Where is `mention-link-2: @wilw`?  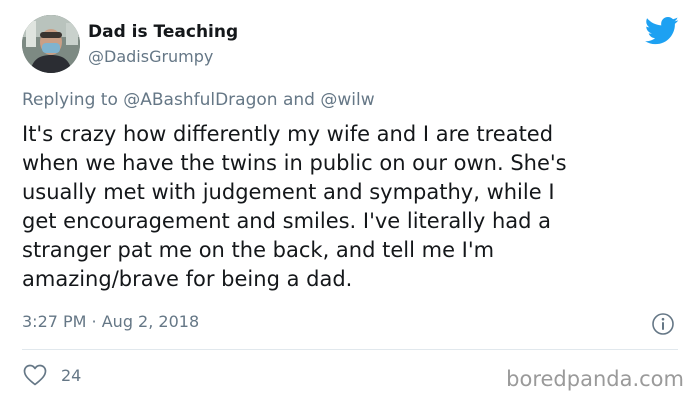
mention-link-2: @wilw is located at coordinates (347, 100).